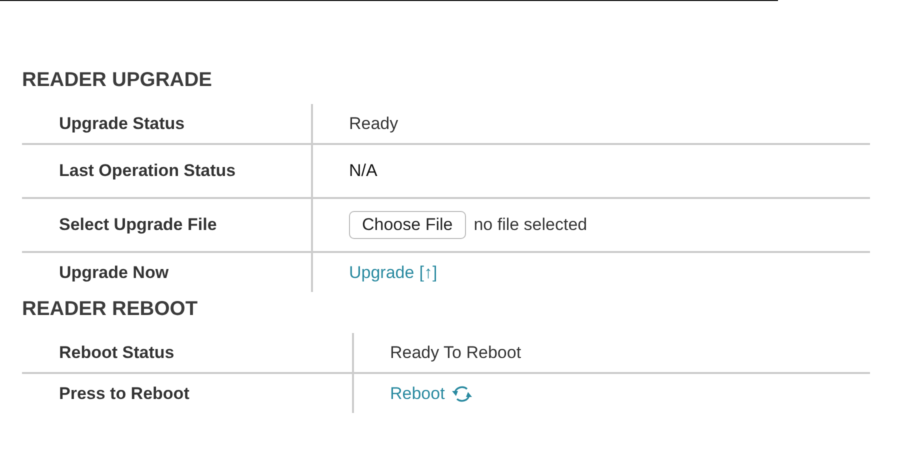 This screenshot has height=464, width=907. Describe the element at coordinates (407, 225) in the screenshot. I see `choose-file-button: Choose File` at that location.